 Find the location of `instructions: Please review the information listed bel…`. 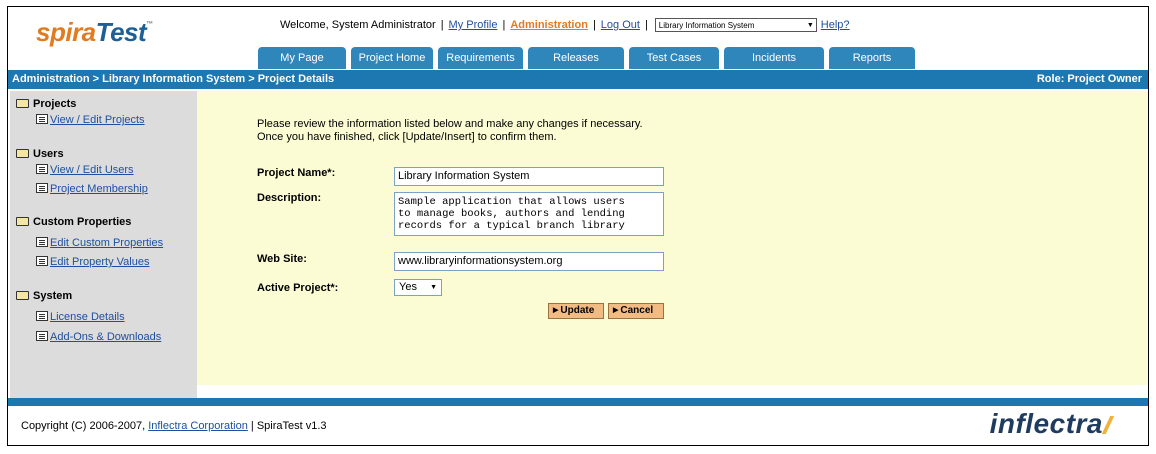

instructions: Please review the information listed bel… is located at coordinates (450, 131).